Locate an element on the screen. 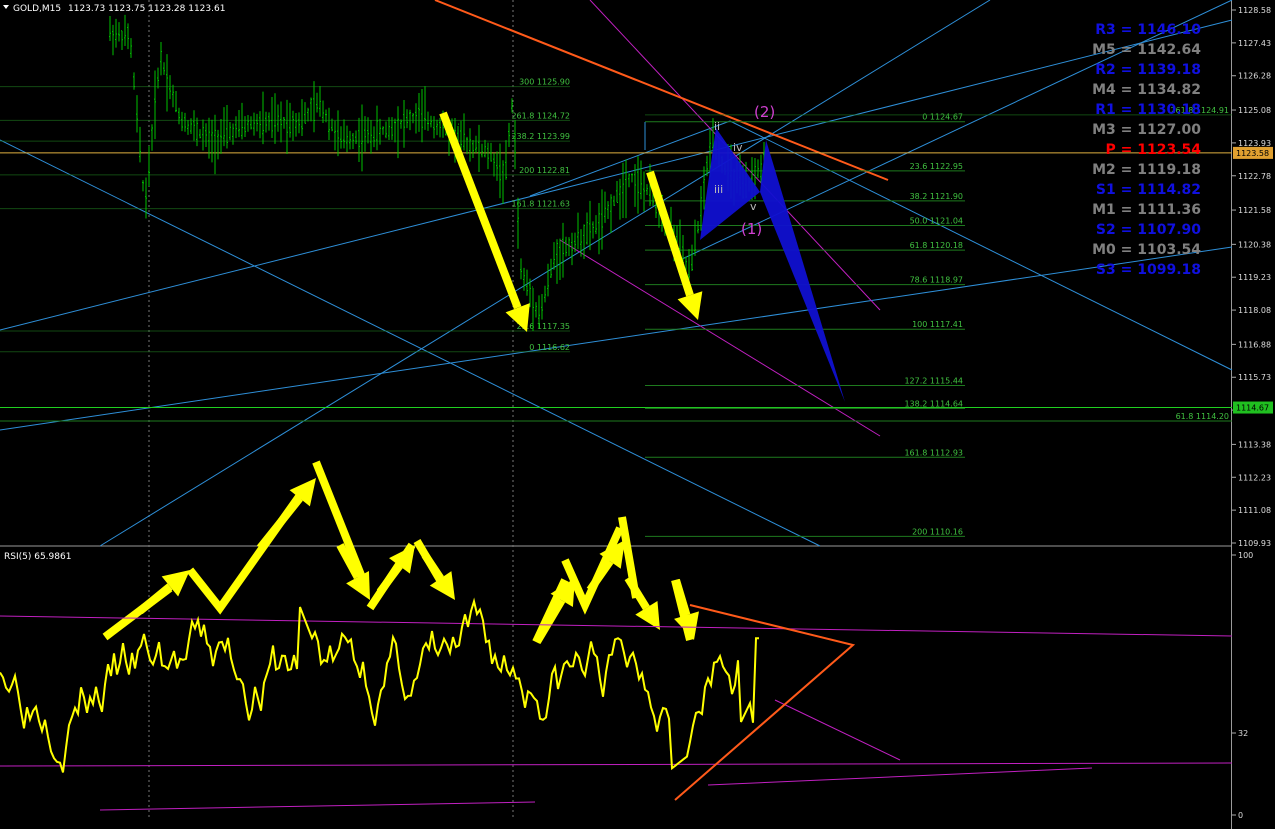 The image size is (1275, 829). fib-level-label: 161.8 1112.93 is located at coordinates (933, 452).